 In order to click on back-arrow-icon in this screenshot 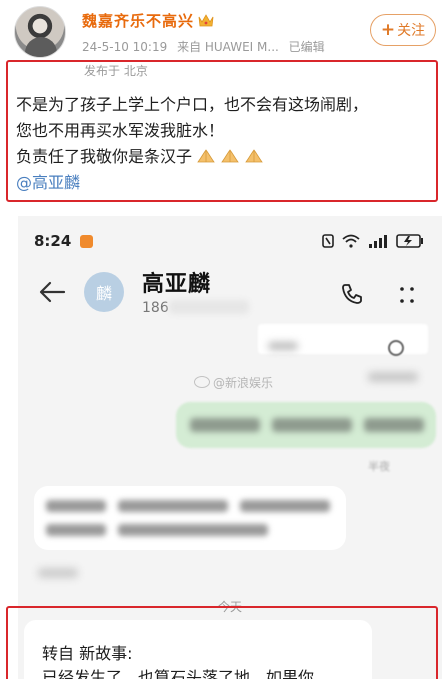, I will do `click(52, 292)`.